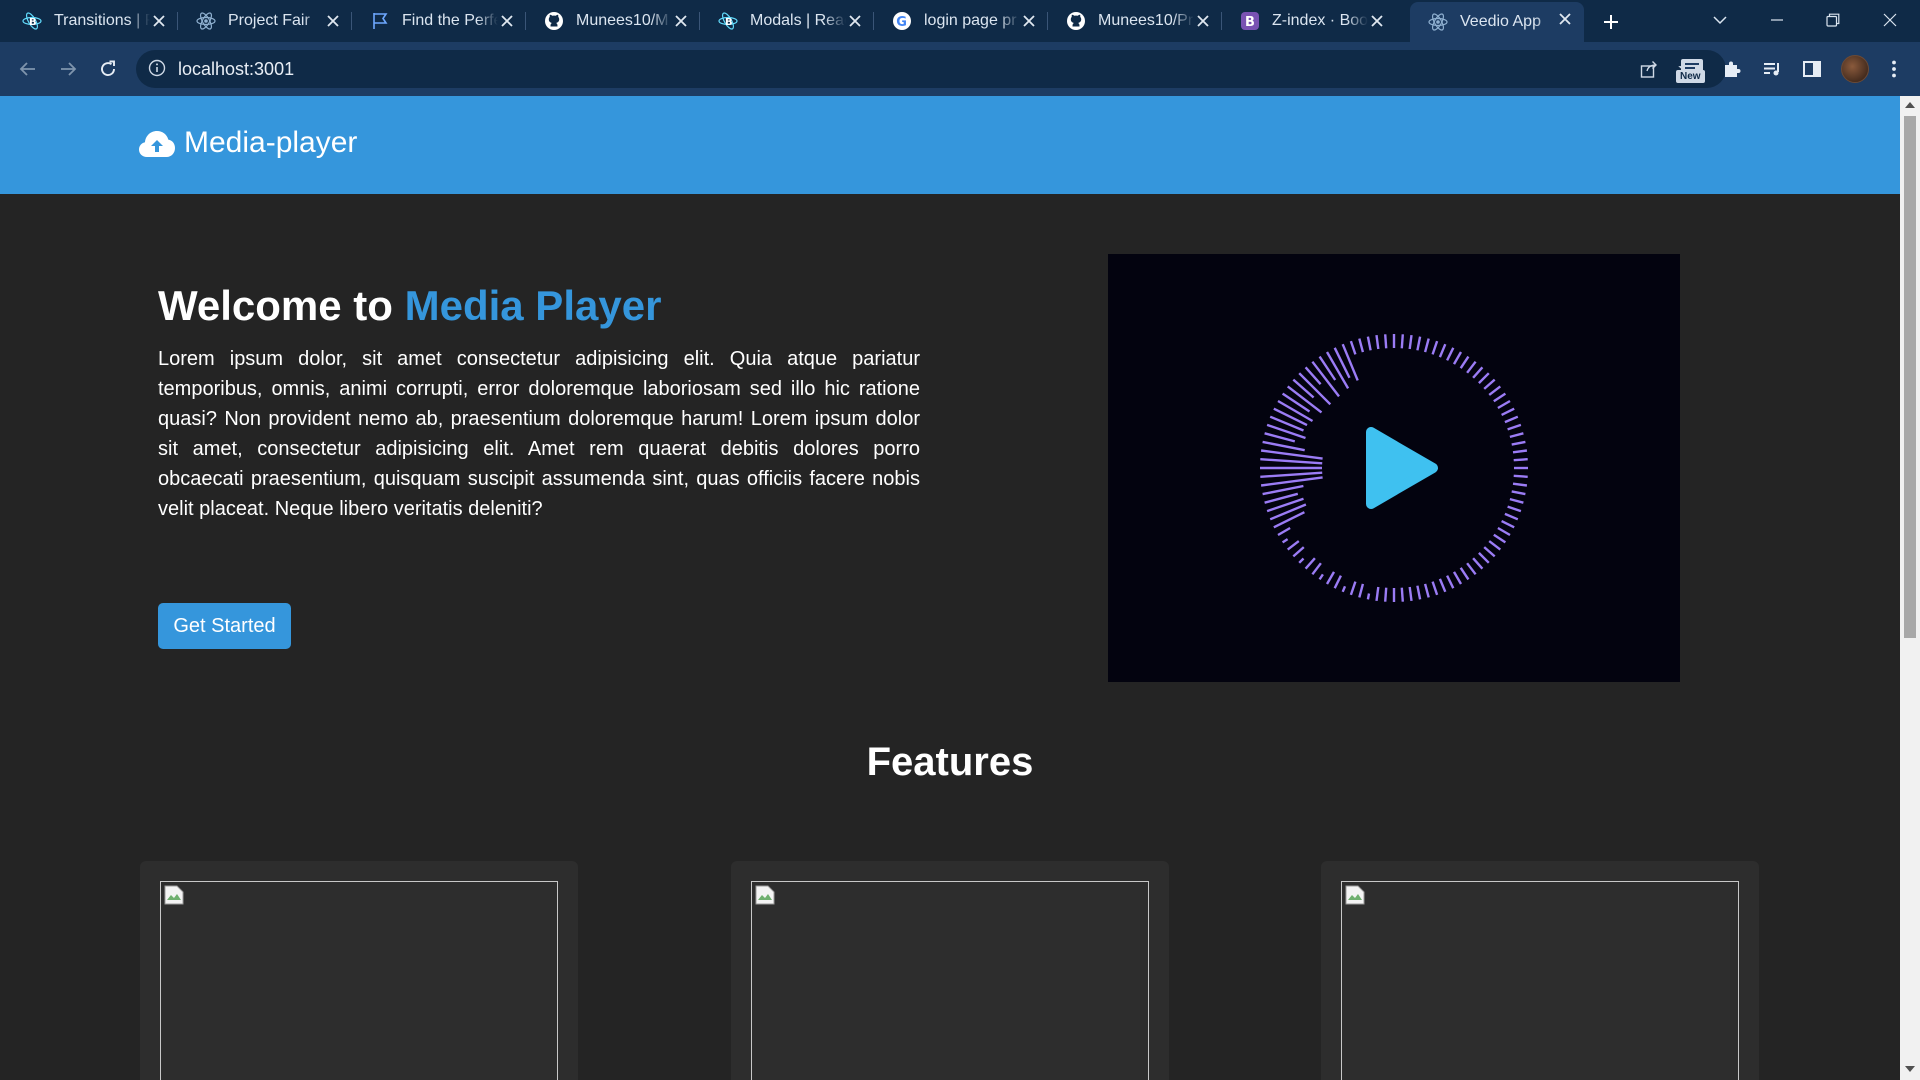 This screenshot has height=1080, width=1920. What do you see at coordinates (1146, 20) in the screenshot?
I see `tab-title: Munees10/Pr` at bounding box center [1146, 20].